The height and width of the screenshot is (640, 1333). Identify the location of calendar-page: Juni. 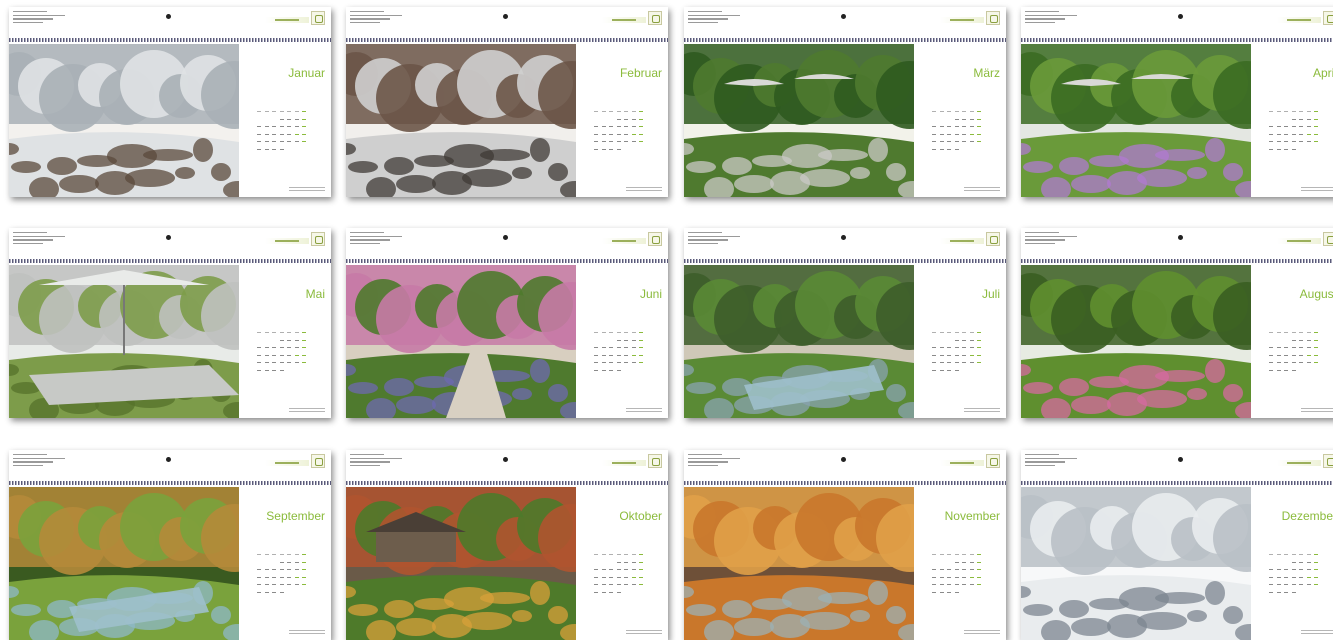
(507, 323).